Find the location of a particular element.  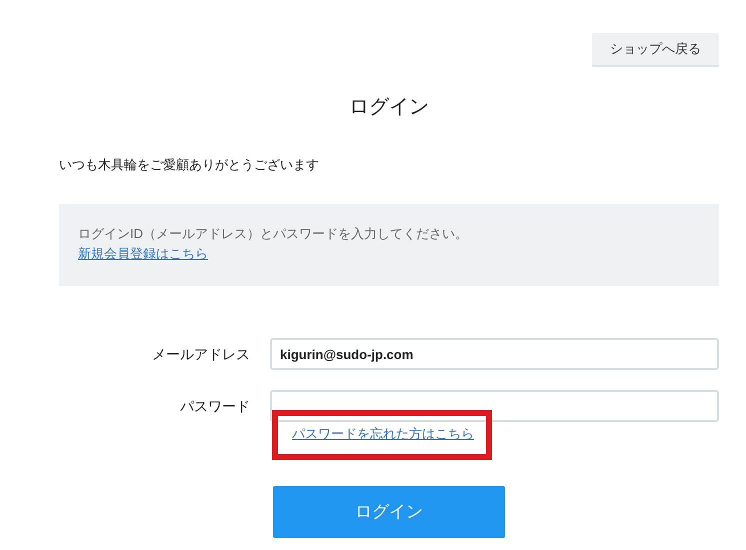

page-title: ログイン is located at coordinates (389, 106).